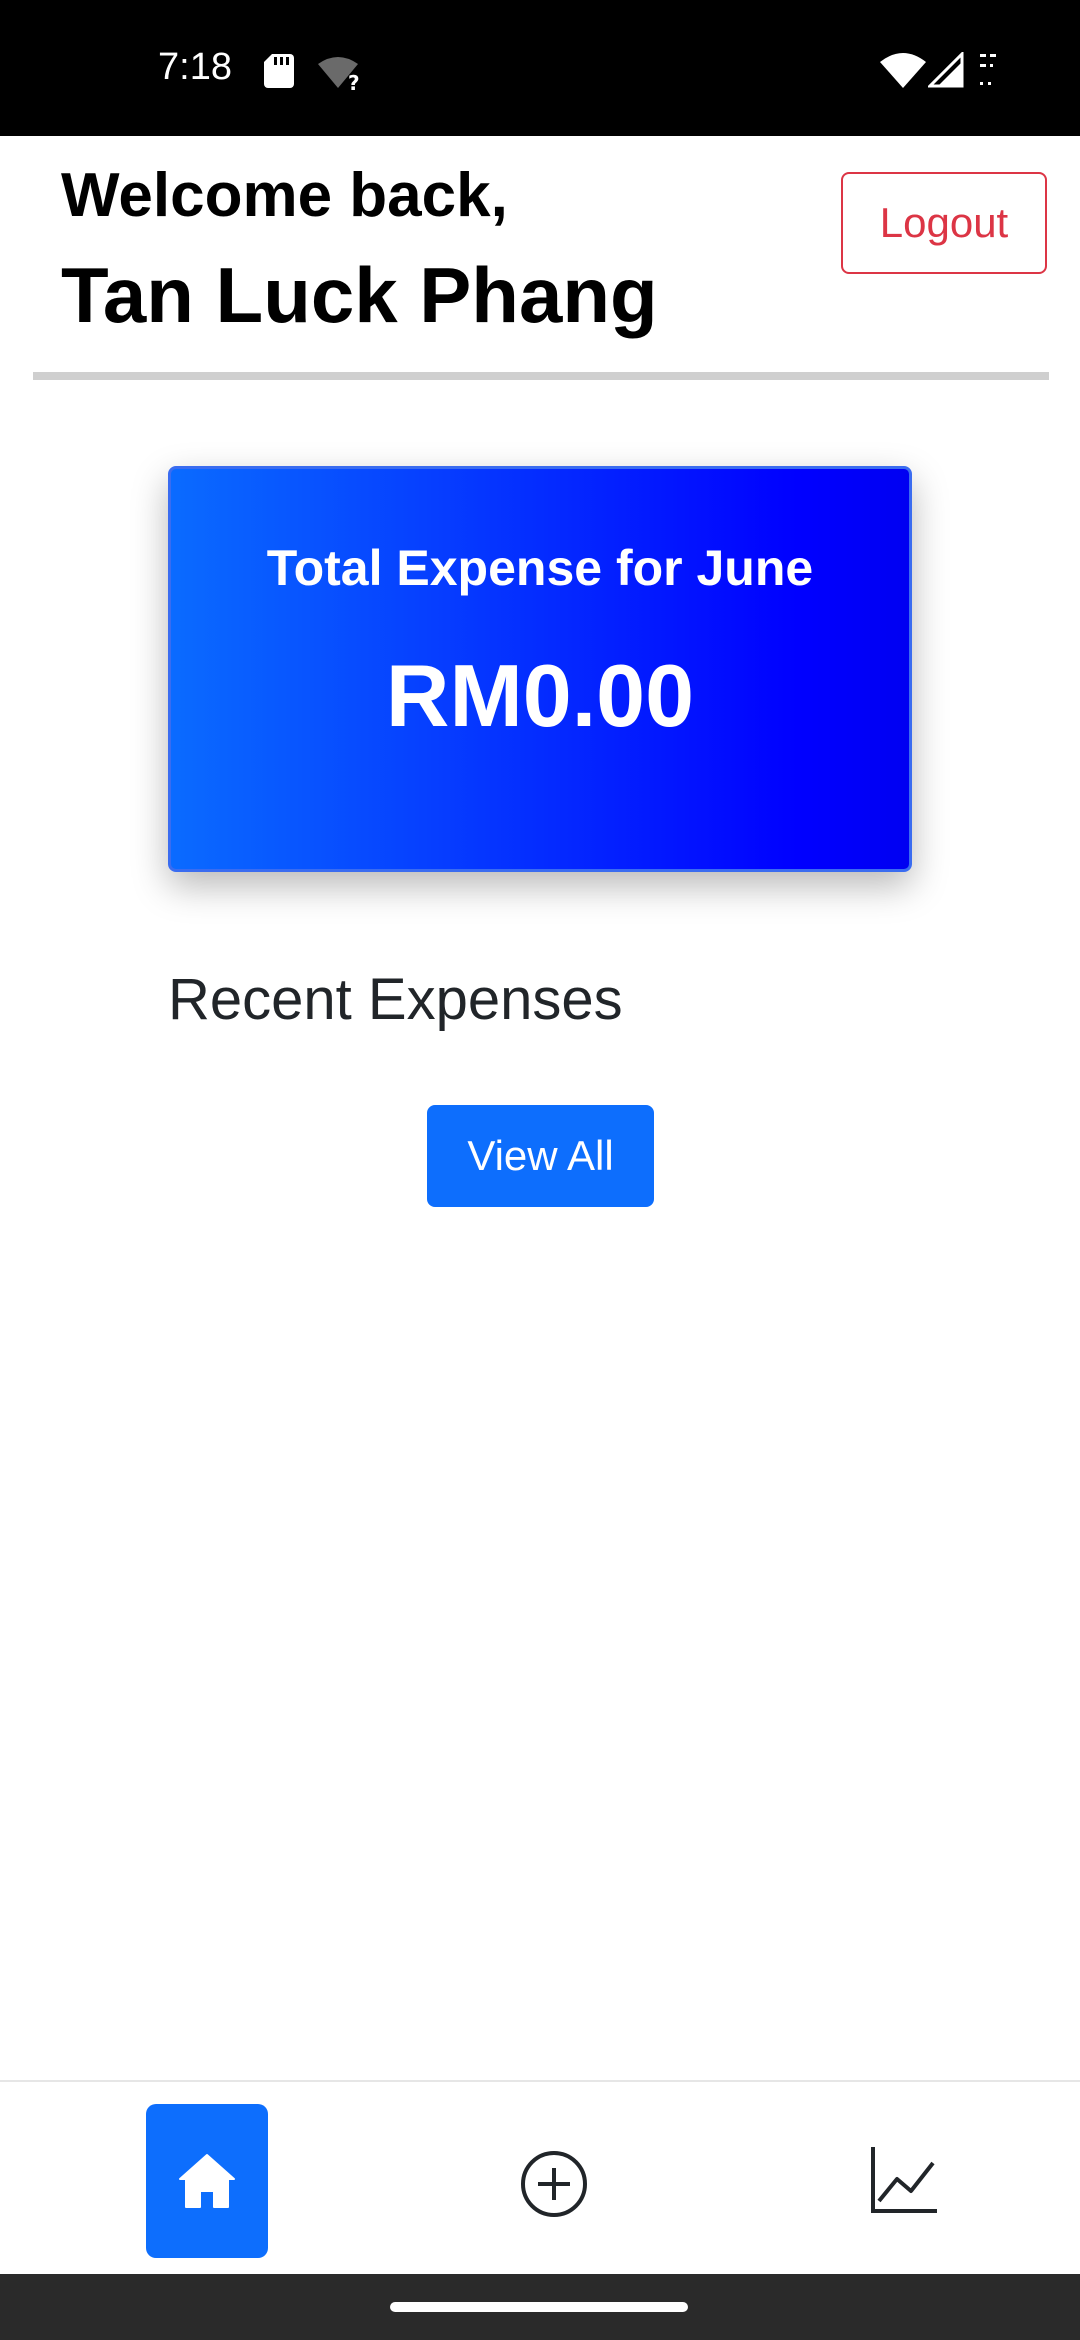  I want to click on logout-button: Logout, so click(944, 223).